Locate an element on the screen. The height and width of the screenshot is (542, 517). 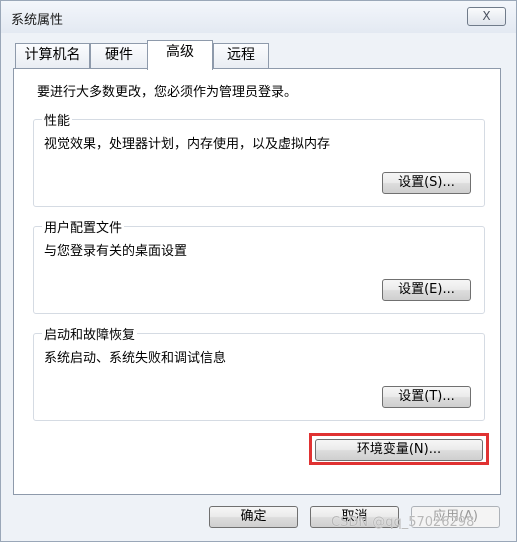
tab-hardware: 硬件 is located at coordinates (119, 55).